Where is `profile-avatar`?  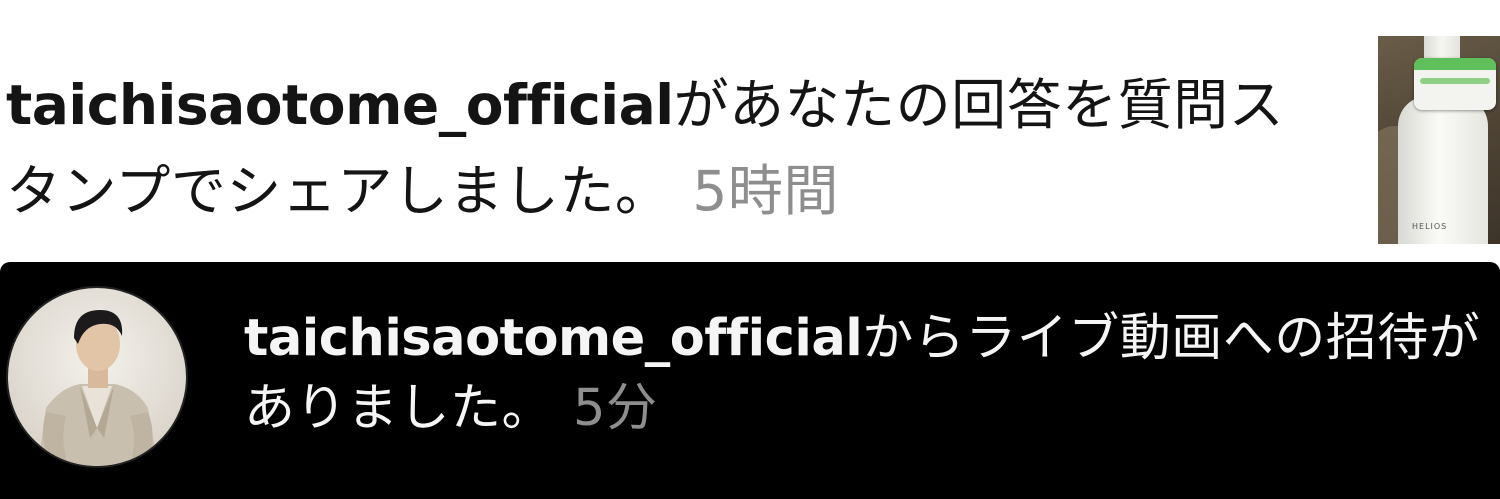
profile-avatar is located at coordinates (97, 377).